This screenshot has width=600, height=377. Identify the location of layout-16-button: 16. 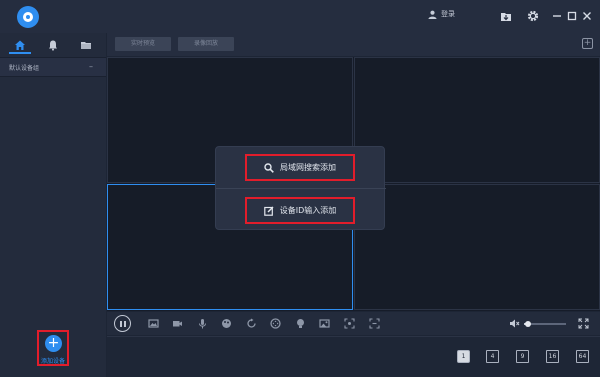
(552, 356).